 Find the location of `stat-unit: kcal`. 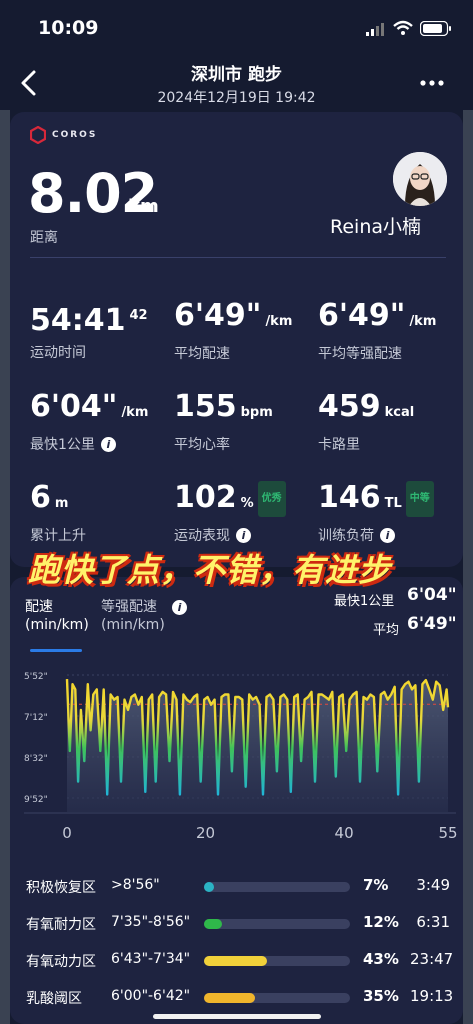

stat-unit: kcal is located at coordinates (399, 412).